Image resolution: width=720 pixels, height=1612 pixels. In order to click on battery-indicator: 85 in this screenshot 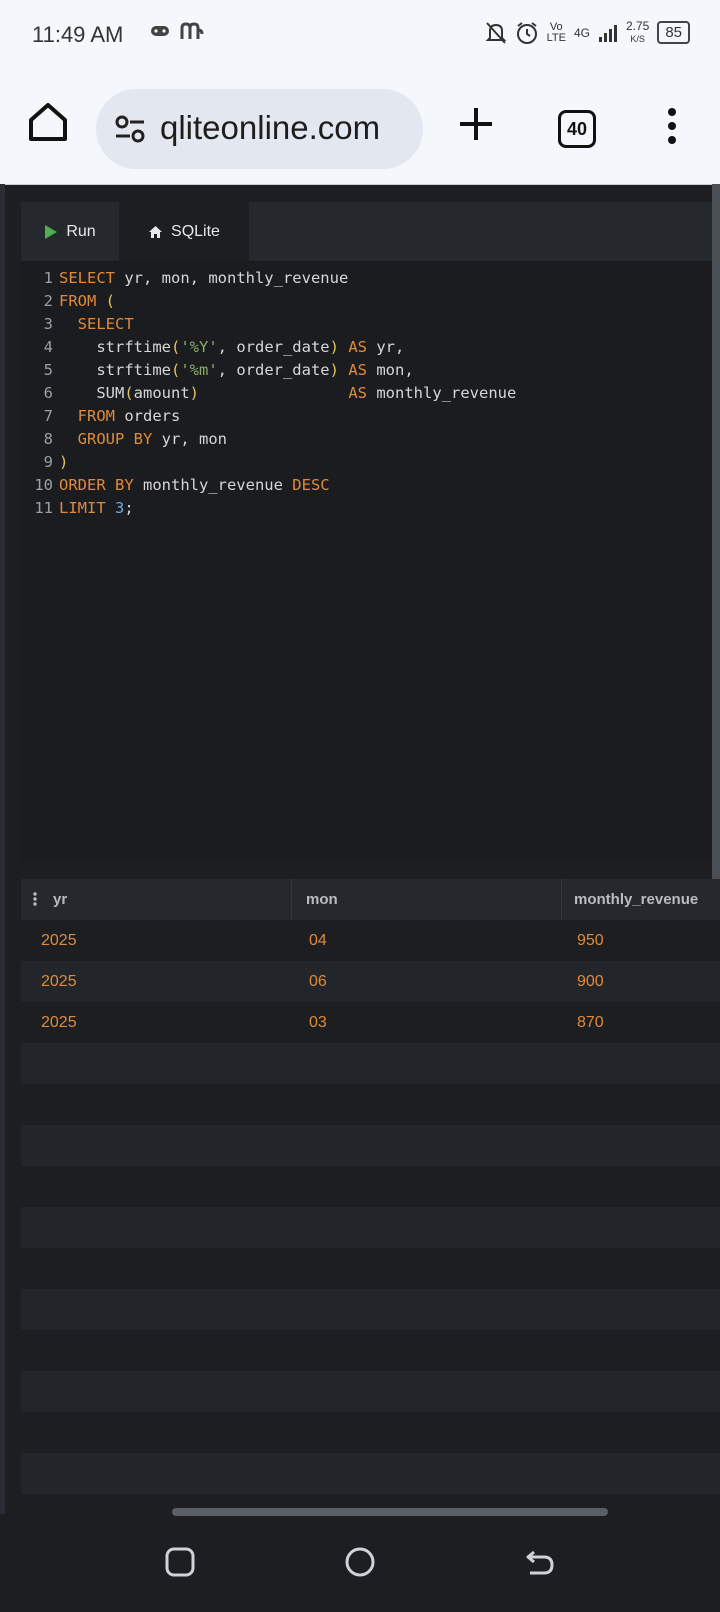, I will do `click(673, 32)`.